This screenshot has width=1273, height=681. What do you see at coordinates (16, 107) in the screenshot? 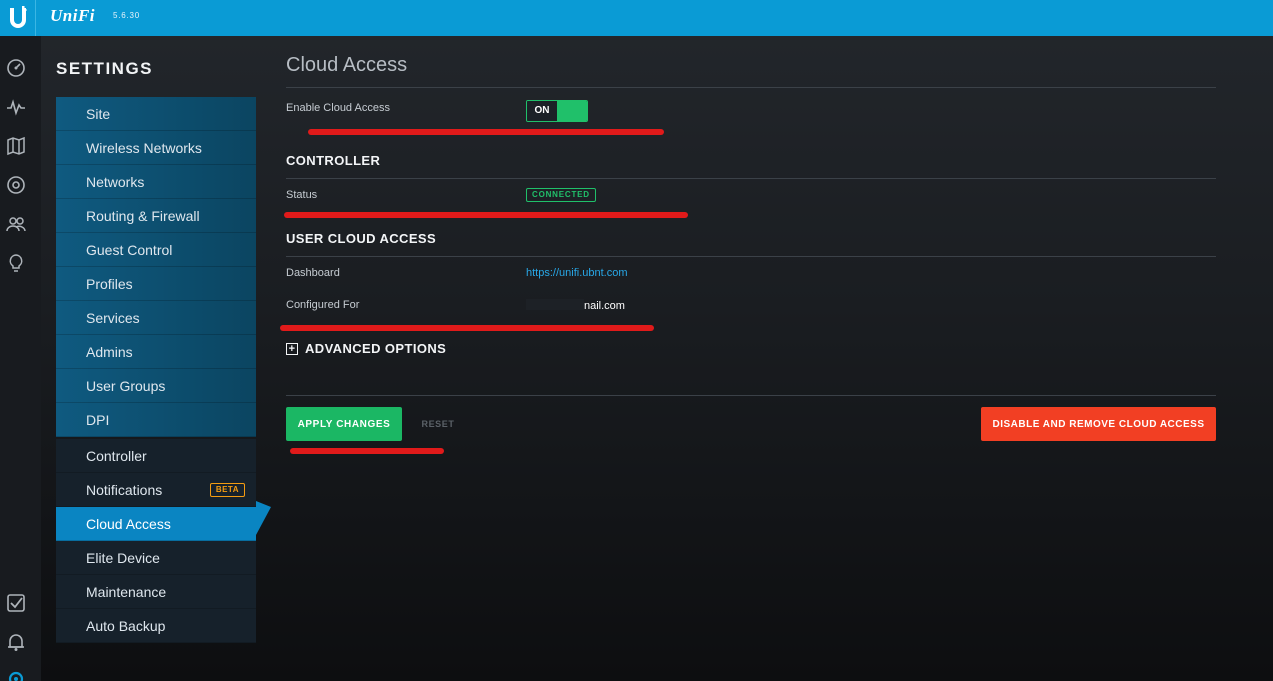
I see `statistics-icon` at bounding box center [16, 107].